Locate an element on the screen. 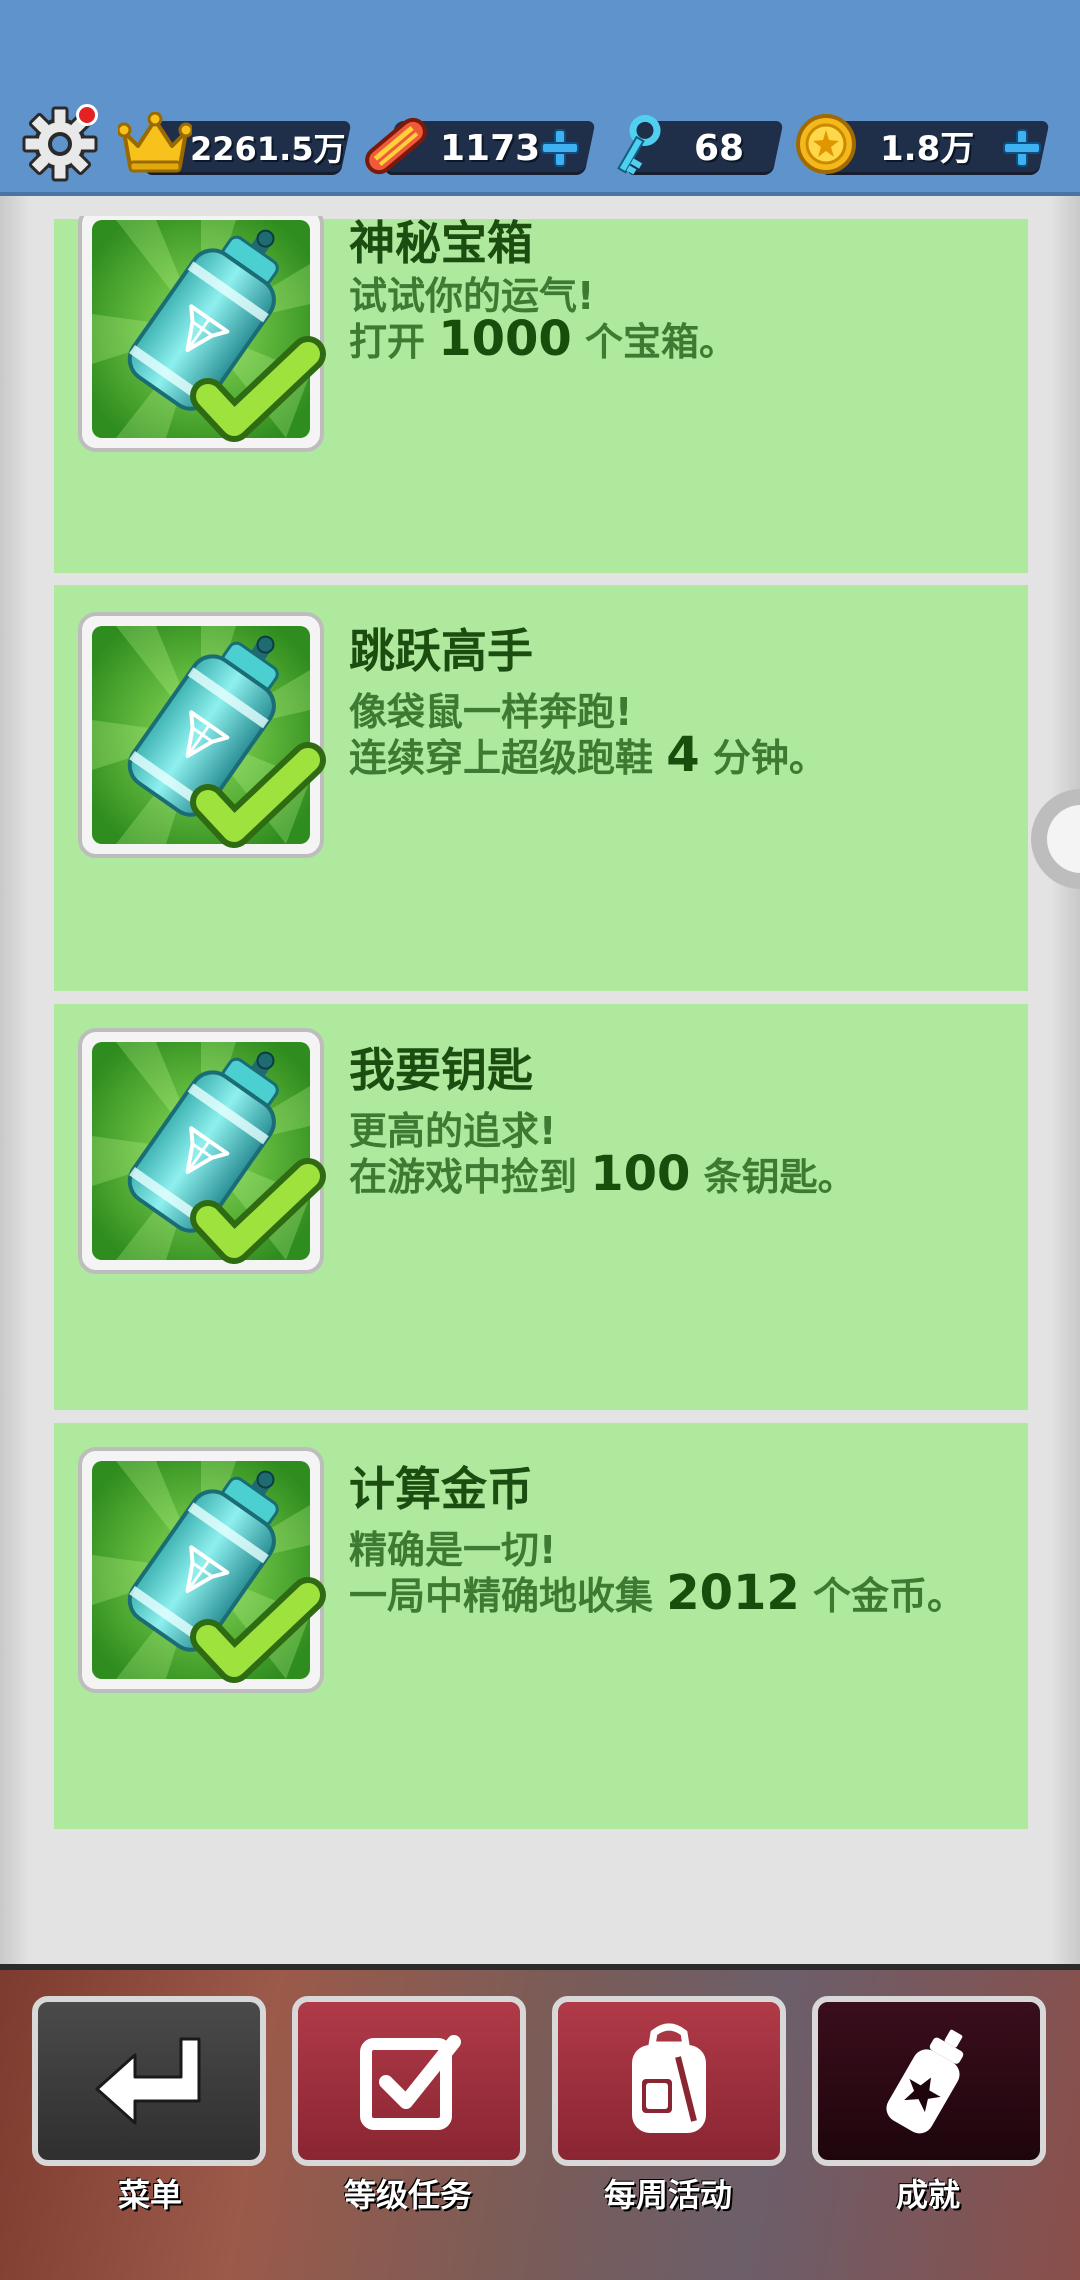 The image size is (1080, 2280). score-value: 2261.5万 is located at coordinates (268, 149).